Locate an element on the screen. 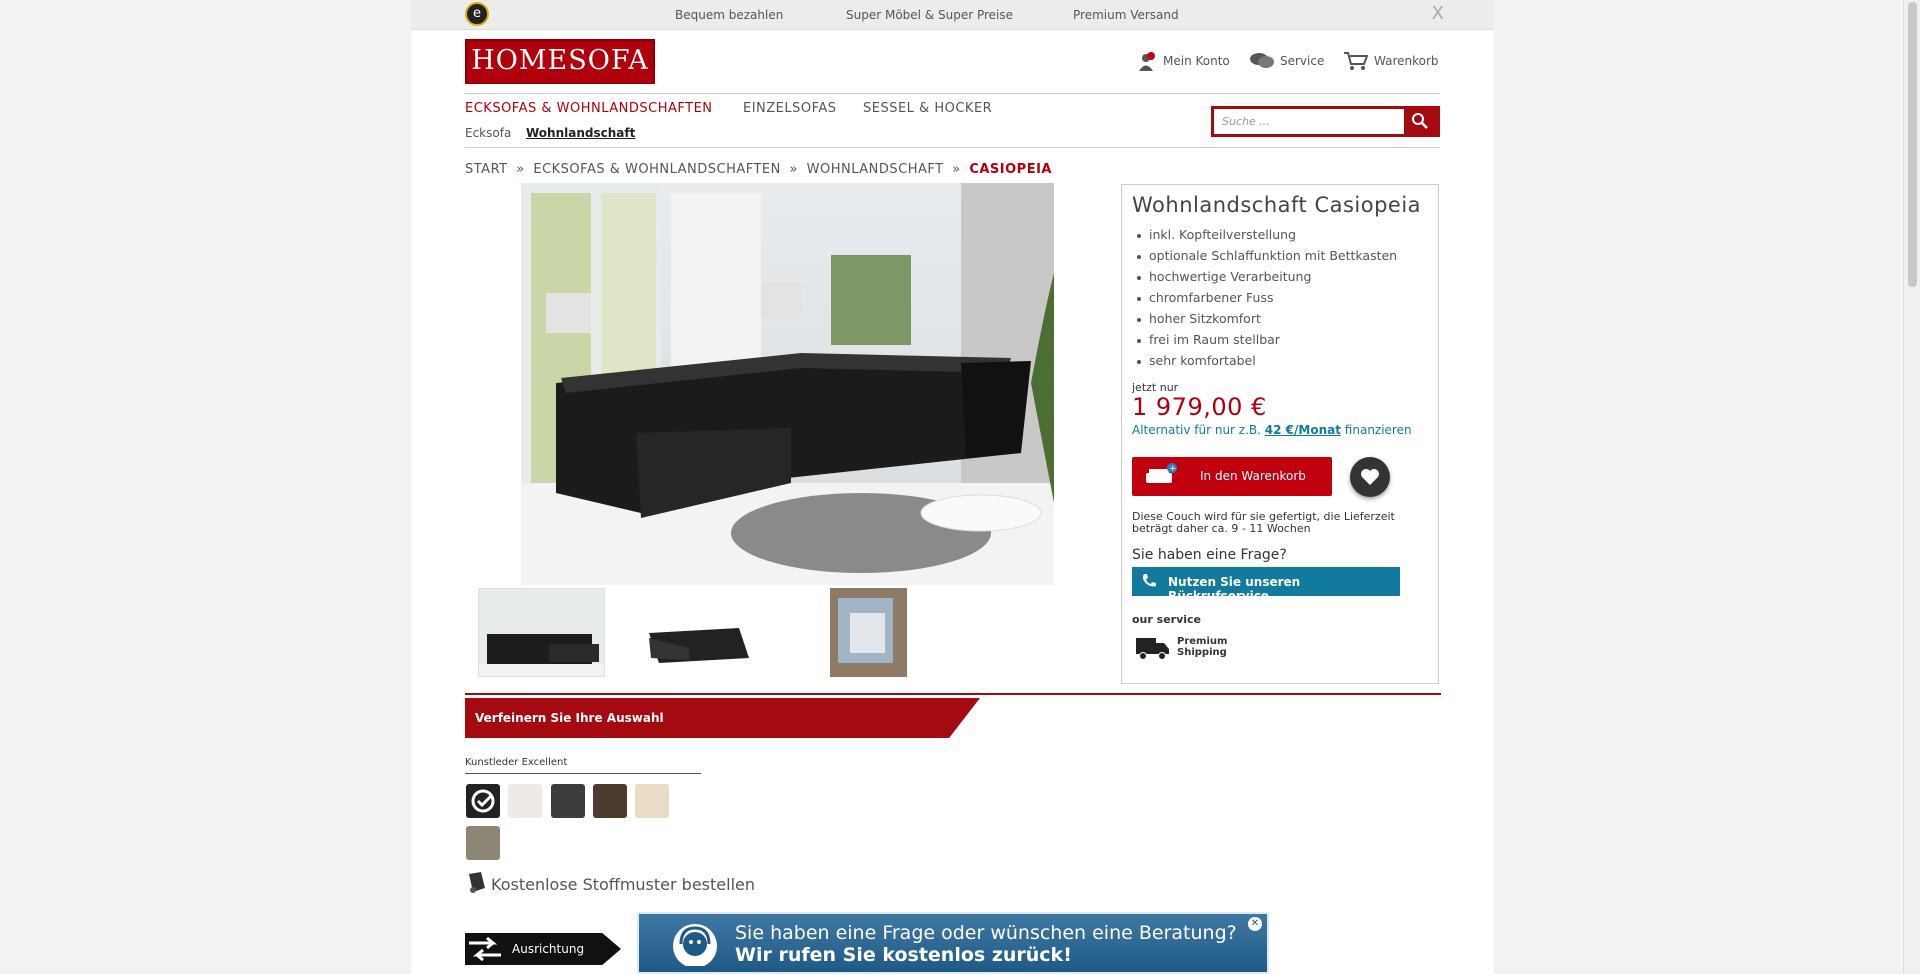 This screenshot has width=1920, height=974. account-label: Mein Konto is located at coordinates (1196, 61).